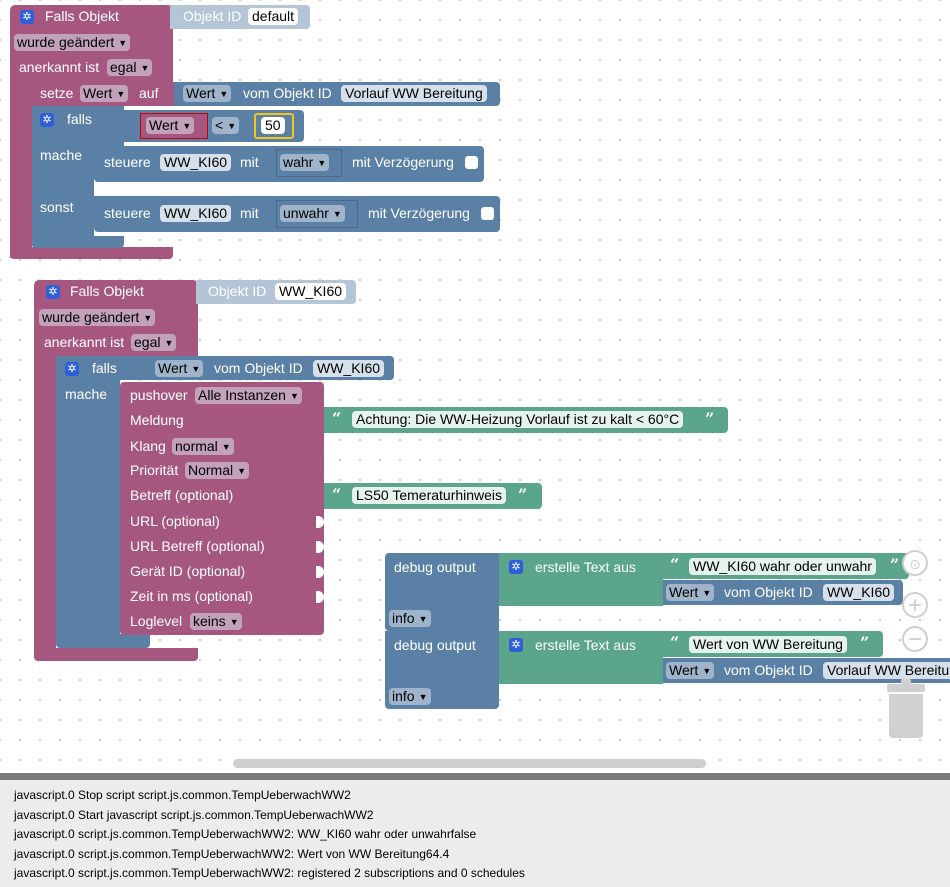 The height and width of the screenshot is (887, 950). Describe the element at coordinates (258, 368) in the screenshot. I see `get-value-from-label-2: vom Objekt ID` at that location.